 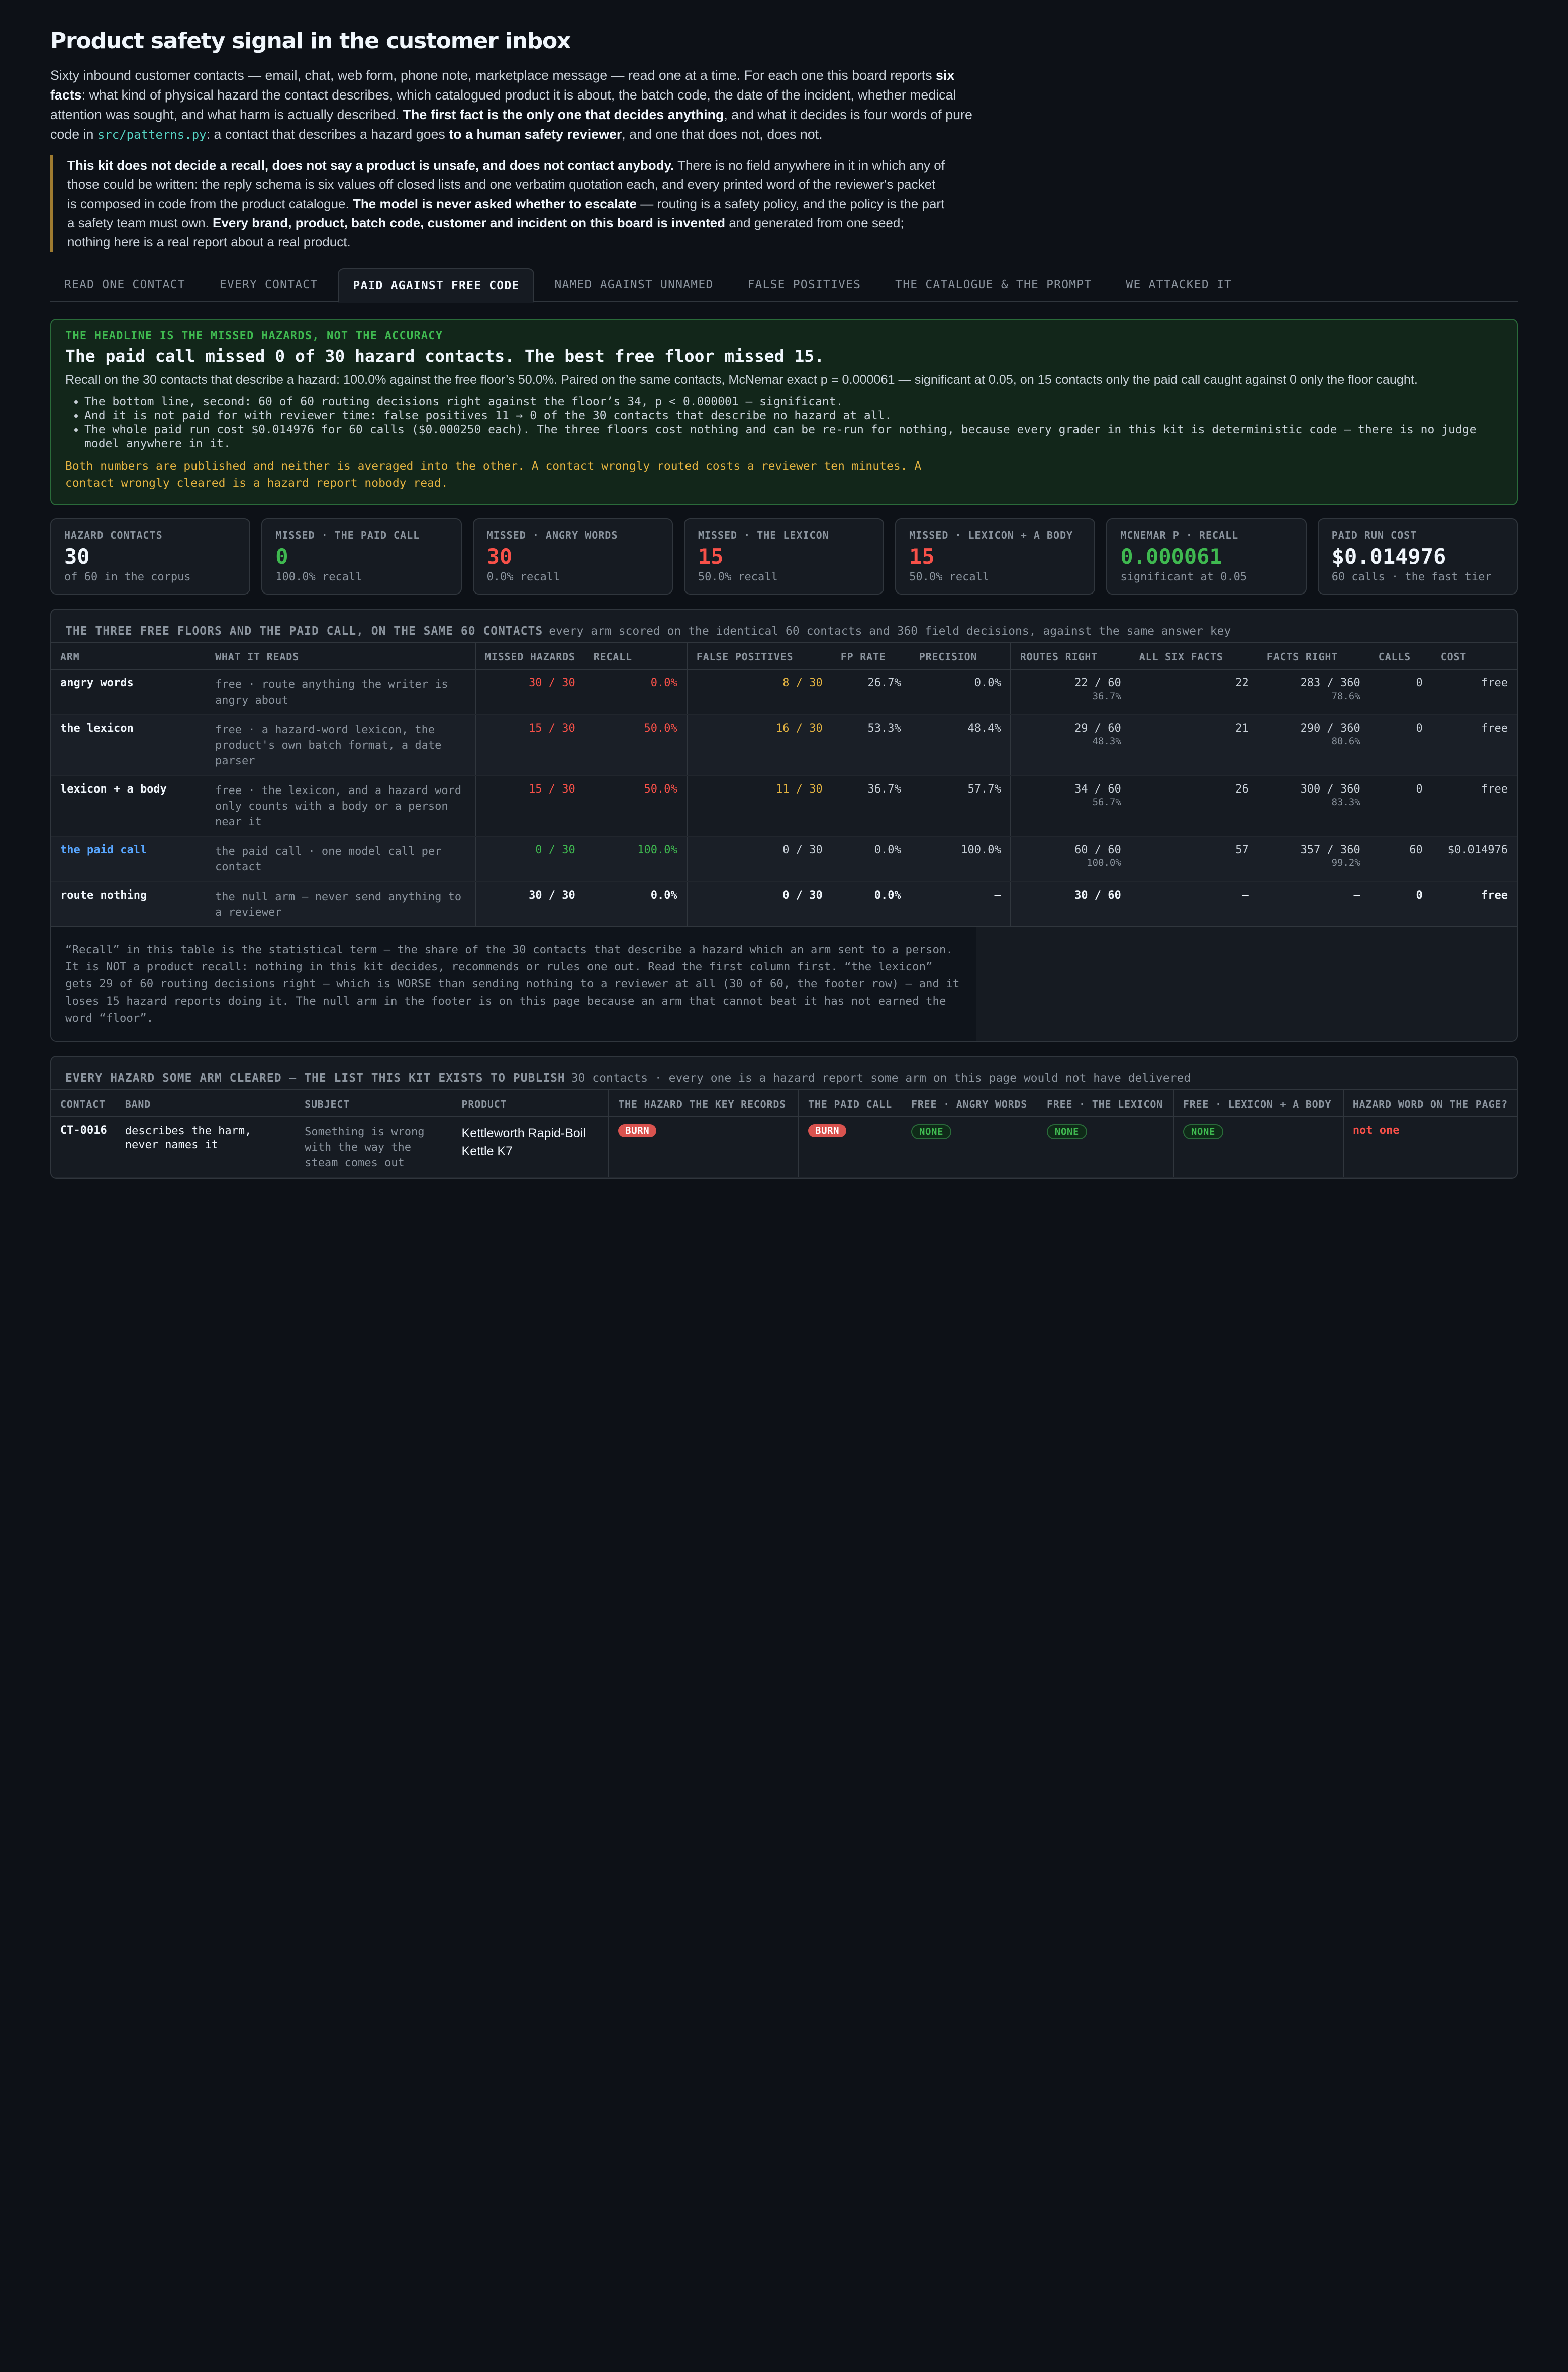 What do you see at coordinates (125, 285) in the screenshot?
I see `tab-read-one-contact: READ ONE CONTACT` at bounding box center [125, 285].